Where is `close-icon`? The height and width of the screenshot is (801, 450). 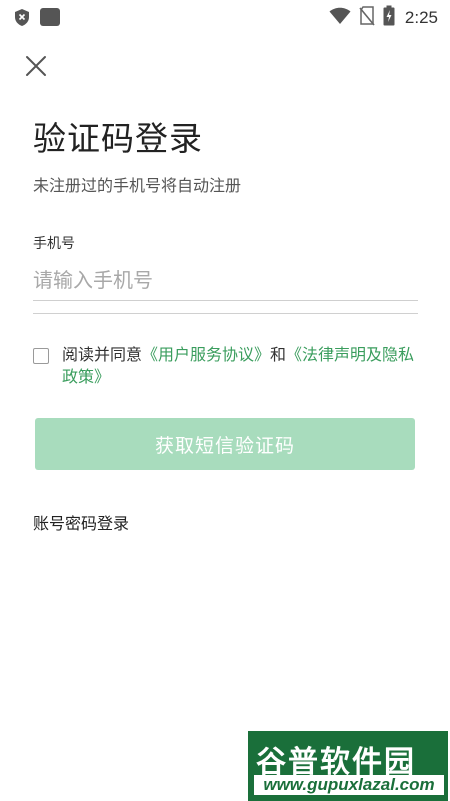
close-icon is located at coordinates (36, 66).